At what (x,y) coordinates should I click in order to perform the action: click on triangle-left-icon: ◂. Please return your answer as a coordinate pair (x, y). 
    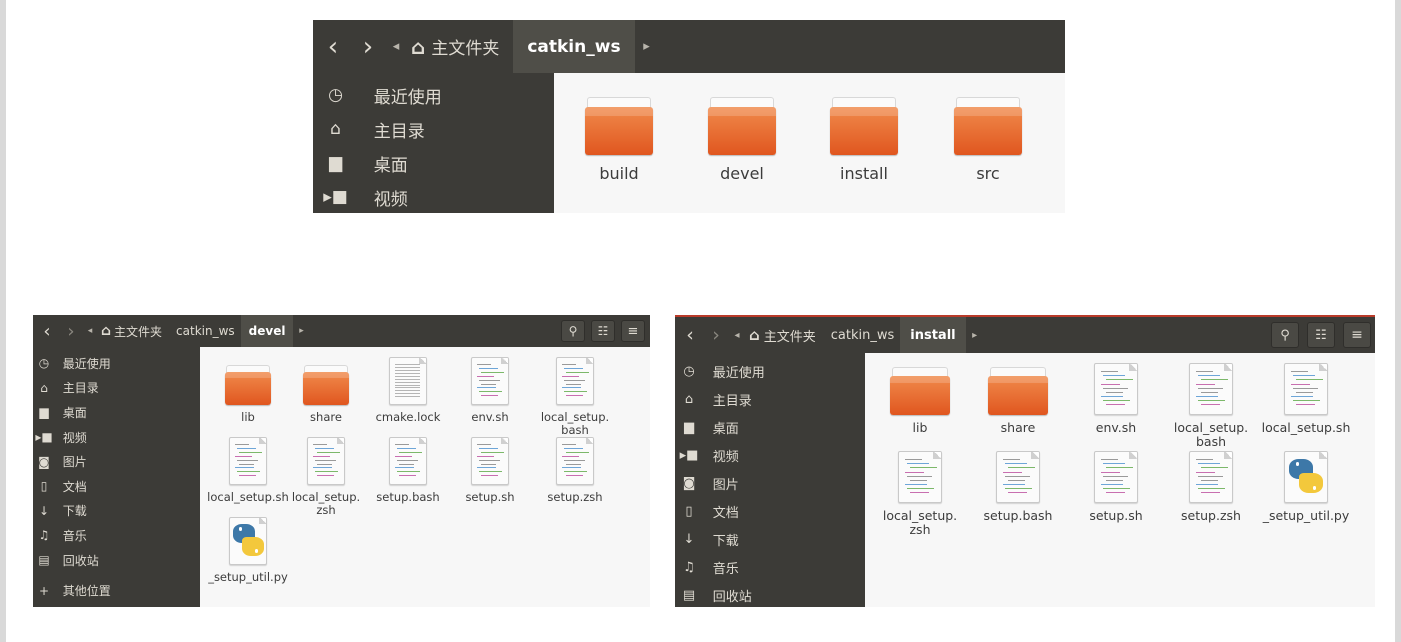
    Looking at the image, I should click on (396, 46).